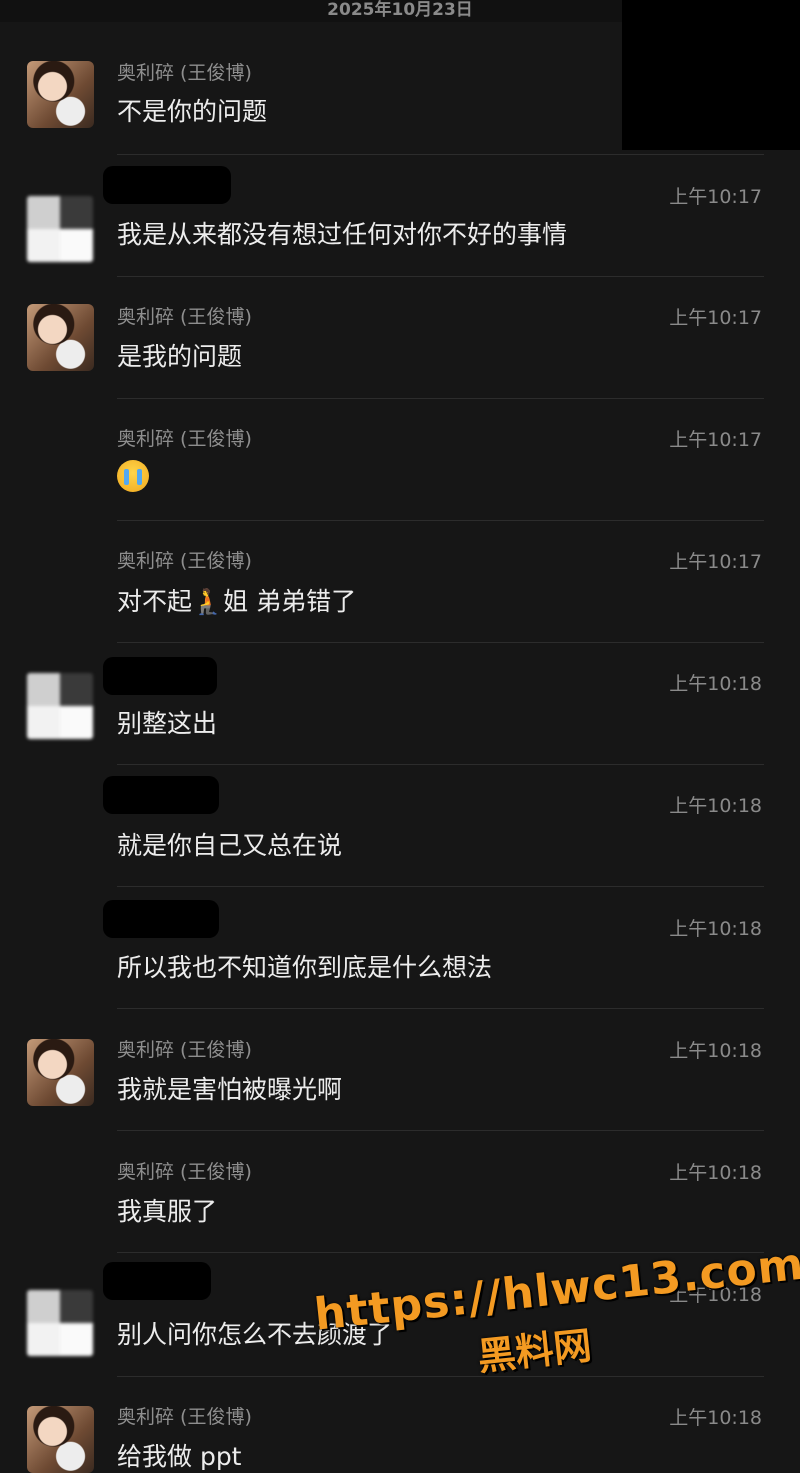  Describe the element at coordinates (305, 967) in the screenshot. I see `message-text: 所以我也不知道你到底是什么想法` at that location.